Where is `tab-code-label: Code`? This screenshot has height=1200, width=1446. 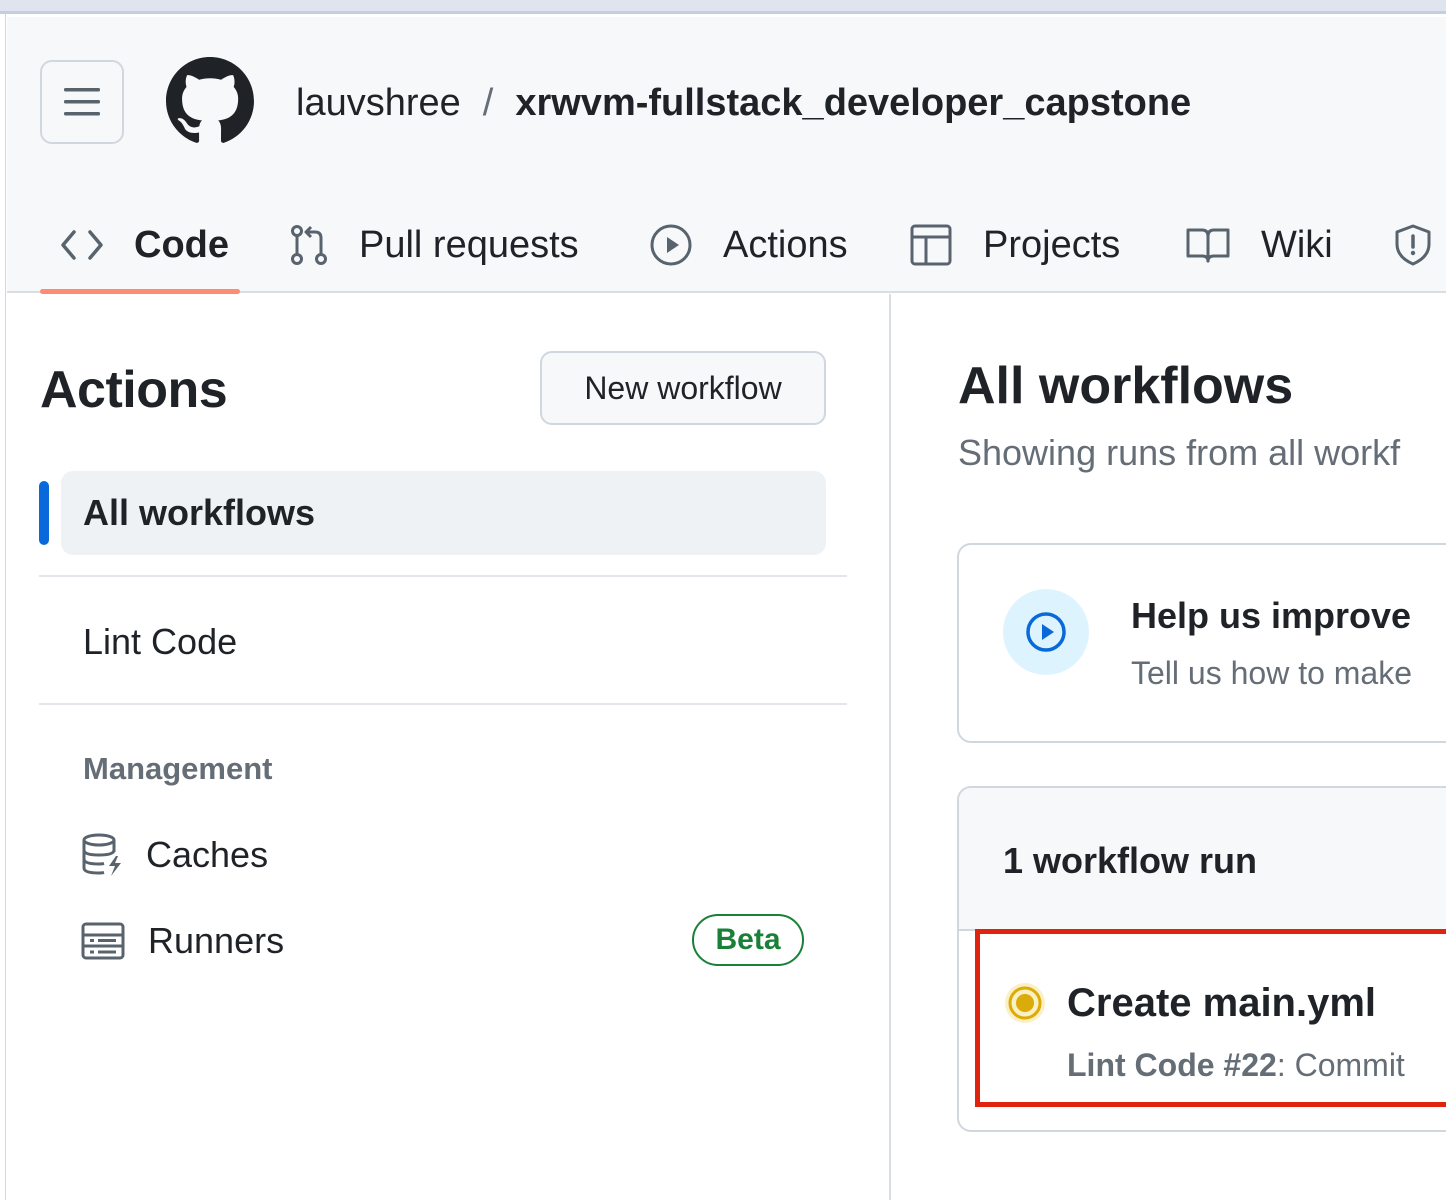 tab-code-label: Code is located at coordinates (181, 244).